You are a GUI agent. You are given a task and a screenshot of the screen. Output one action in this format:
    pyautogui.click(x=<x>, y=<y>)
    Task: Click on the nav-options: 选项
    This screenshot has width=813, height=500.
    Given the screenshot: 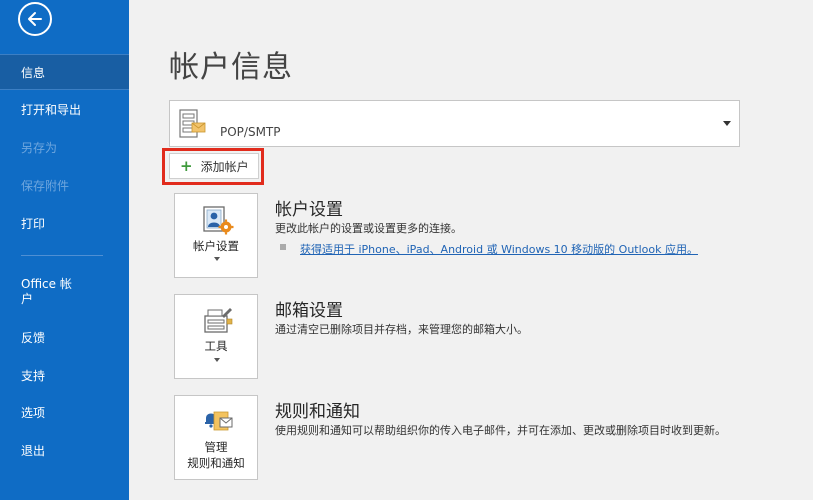 What is the action you would take?
    pyautogui.click(x=64, y=413)
    